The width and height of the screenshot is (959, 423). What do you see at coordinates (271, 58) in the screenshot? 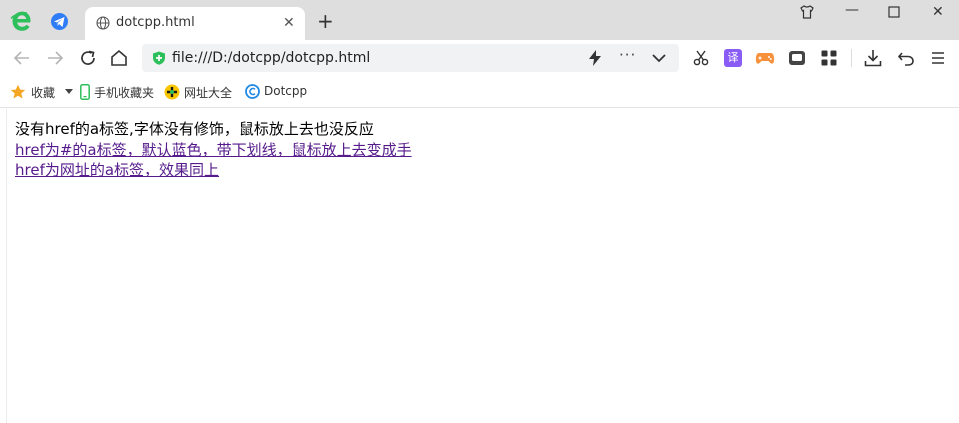
I see `address-url: file:///D:/dotcpp/dotcpp.html` at bounding box center [271, 58].